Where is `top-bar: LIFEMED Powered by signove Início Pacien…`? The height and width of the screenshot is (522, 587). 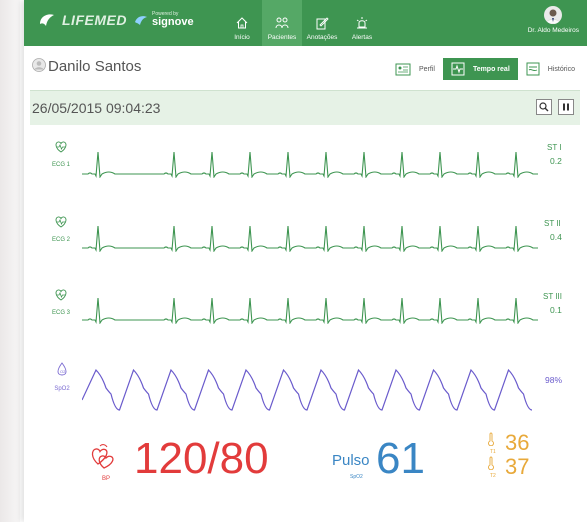 top-bar: LIFEMED Powered by signove Início Pacien… is located at coordinates (305, 23).